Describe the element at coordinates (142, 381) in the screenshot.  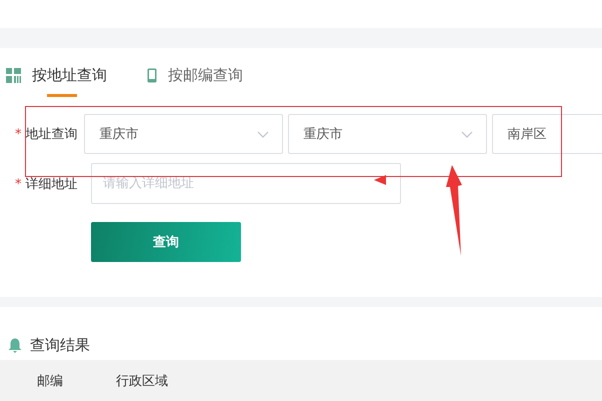
I see `column-header: 行政区域` at that location.